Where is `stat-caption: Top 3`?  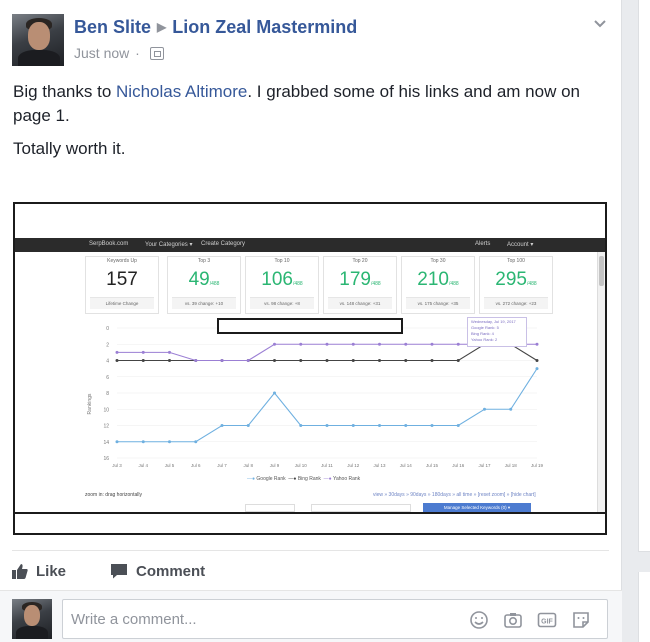
stat-caption: Top 3 is located at coordinates (204, 261).